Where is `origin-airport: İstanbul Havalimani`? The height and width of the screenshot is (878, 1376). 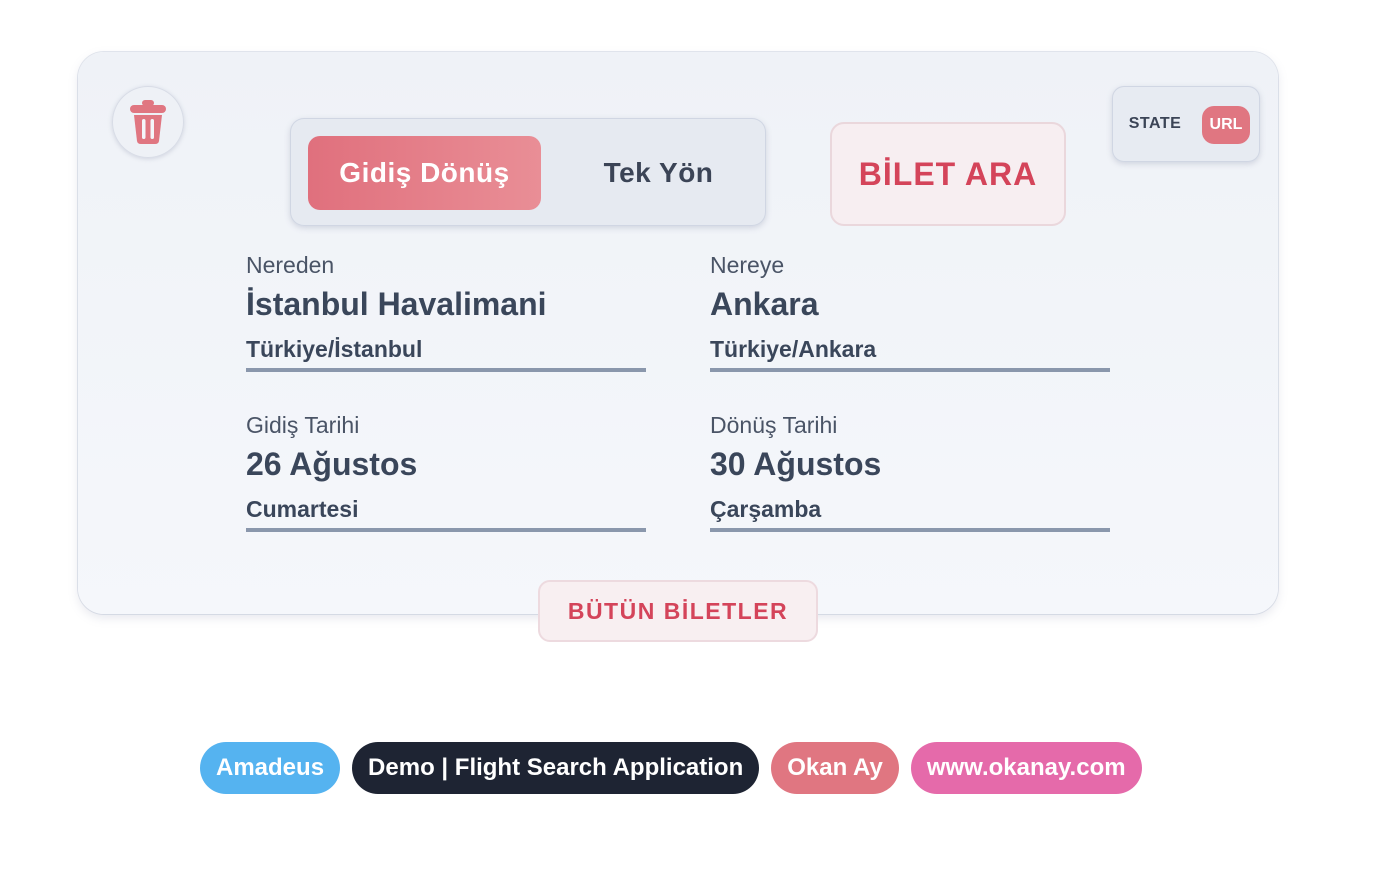 origin-airport: İstanbul Havalimani is located at coordinates (396, 304).